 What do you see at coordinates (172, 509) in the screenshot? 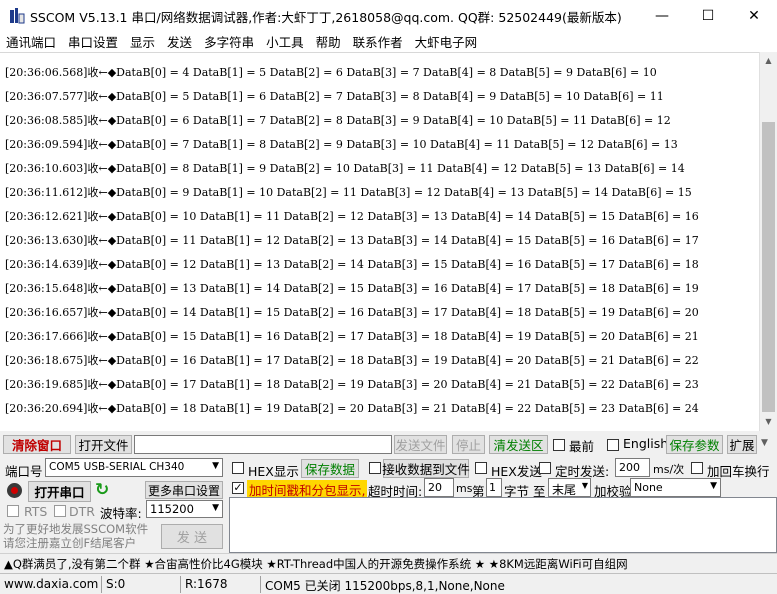
I see `baud-value: 115200` at bounding box center [172, 509].